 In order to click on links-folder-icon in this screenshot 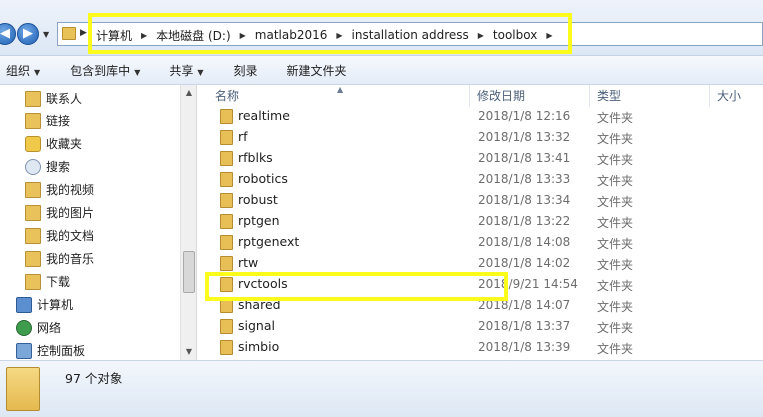, I will do `click(33, 120)`.